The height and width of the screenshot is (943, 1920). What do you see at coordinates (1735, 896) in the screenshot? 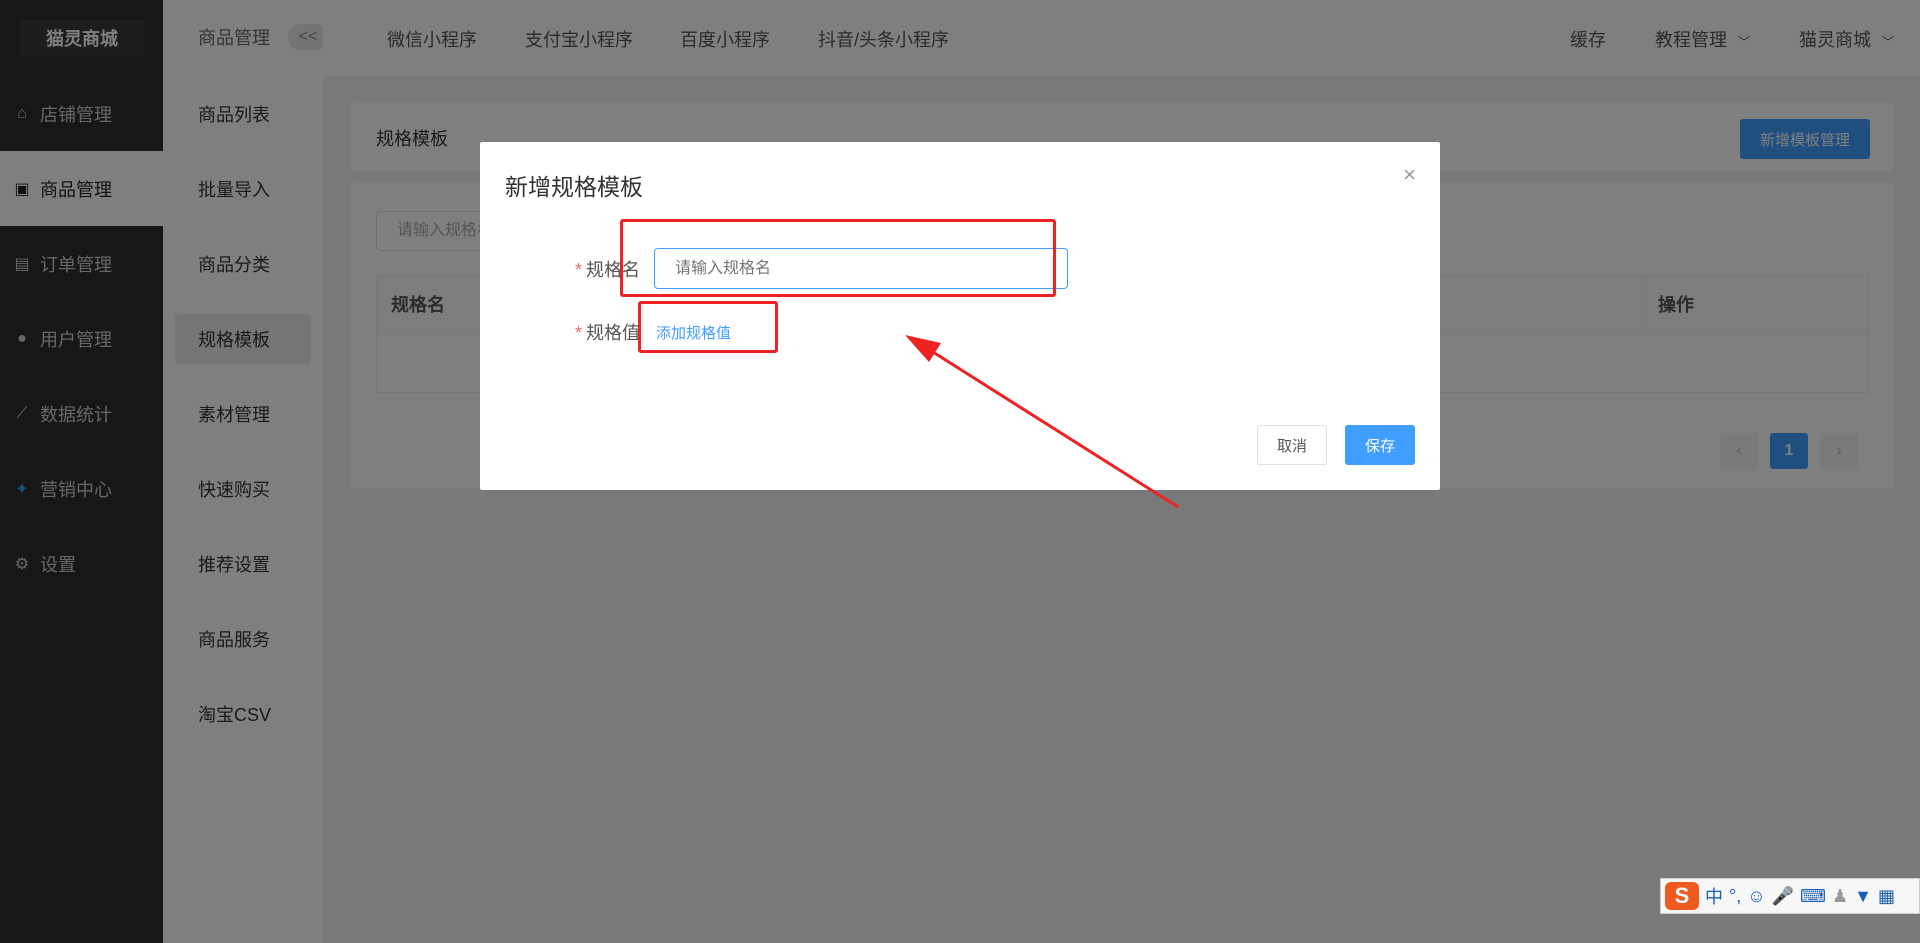
I see `ime-punct-indicator: °,` at bounding box center [1735, 896].